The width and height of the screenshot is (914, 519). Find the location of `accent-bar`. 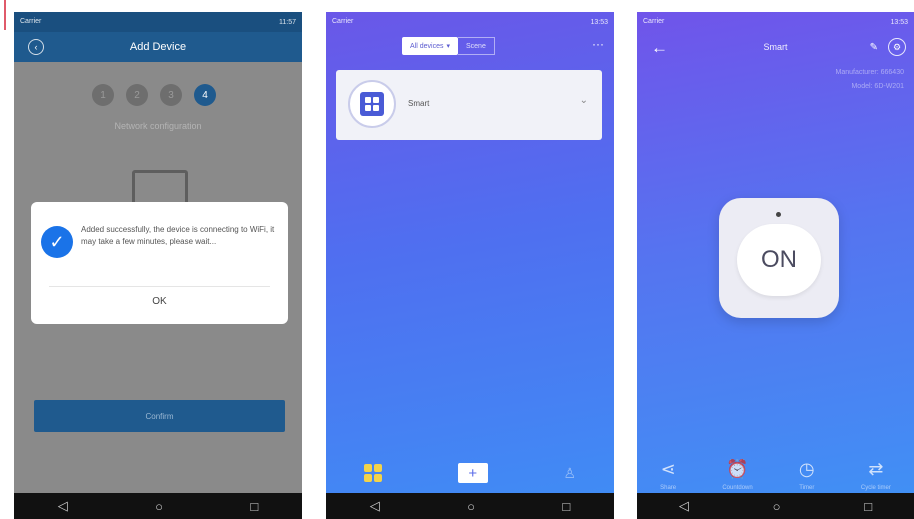

accent-bar is located at coordinates (5, 15).